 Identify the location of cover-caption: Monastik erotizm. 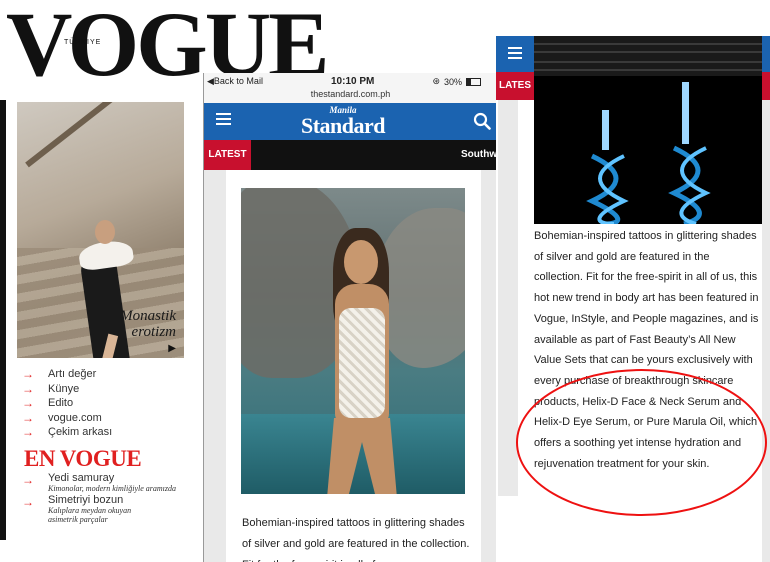
(148, 324).